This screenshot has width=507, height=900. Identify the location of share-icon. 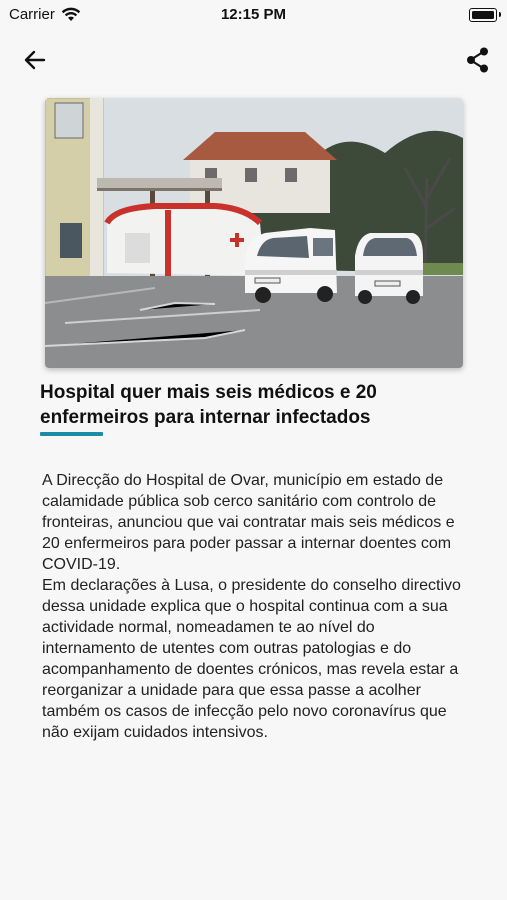
(477, 60).